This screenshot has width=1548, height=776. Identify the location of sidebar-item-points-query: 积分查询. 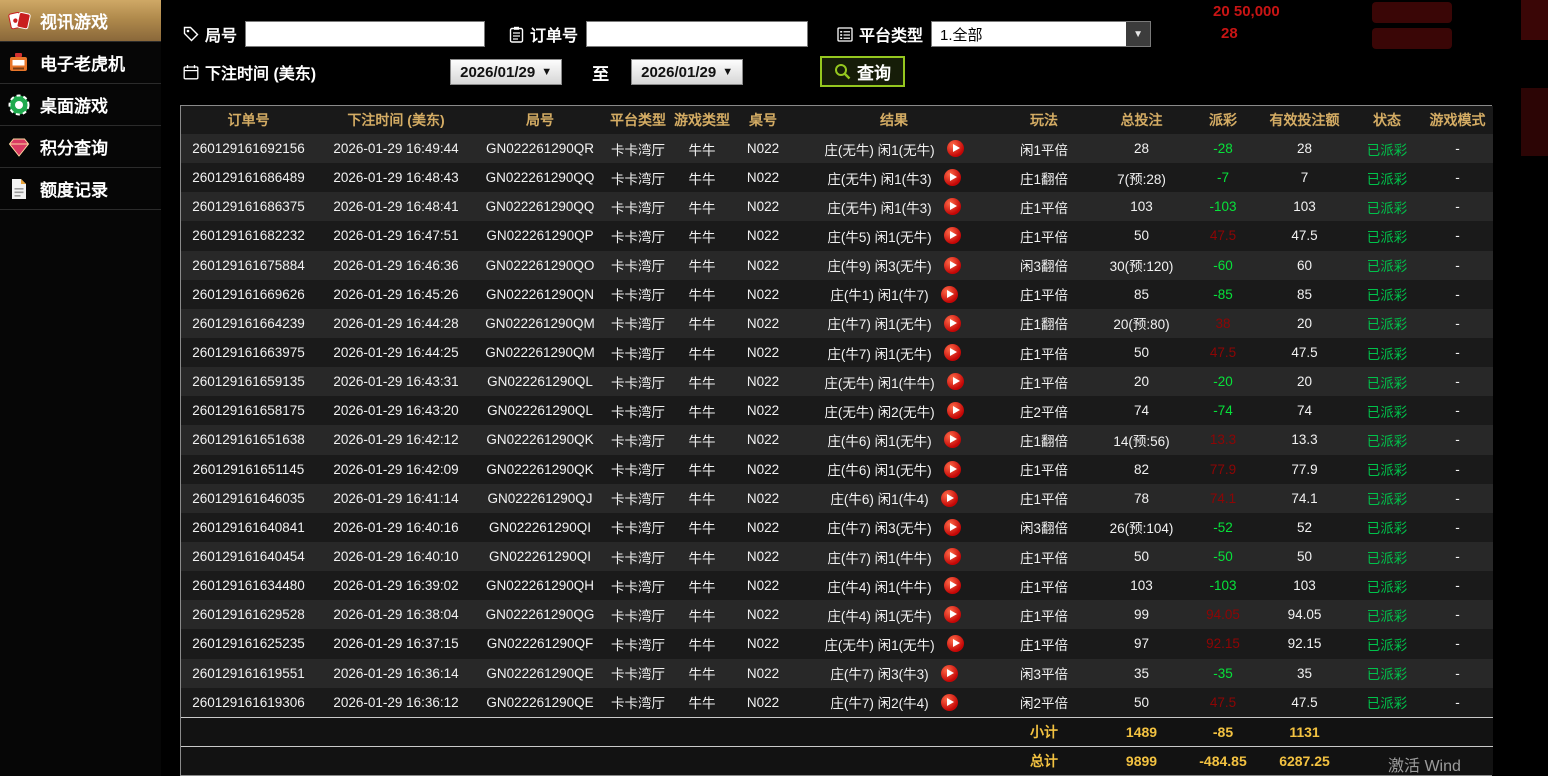
(80, 147).